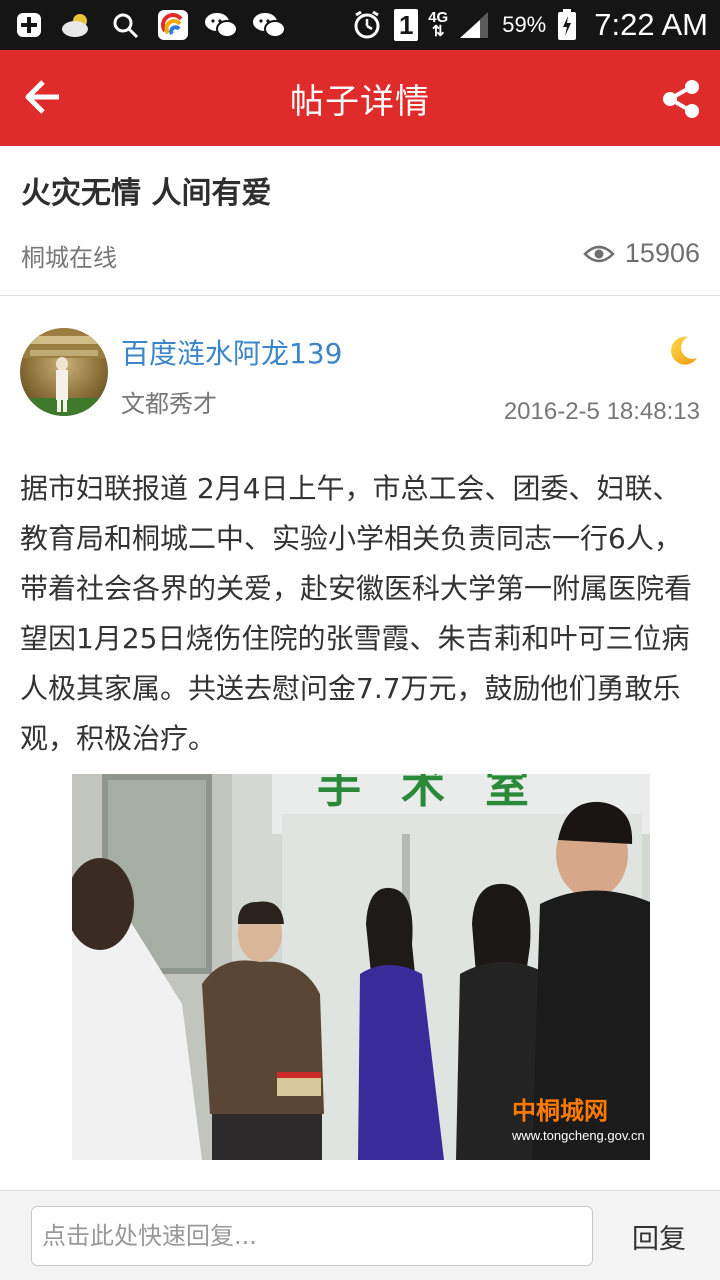 This screenshot has width=720, height=1280. I want to click on app-icon, so click(173, 25).